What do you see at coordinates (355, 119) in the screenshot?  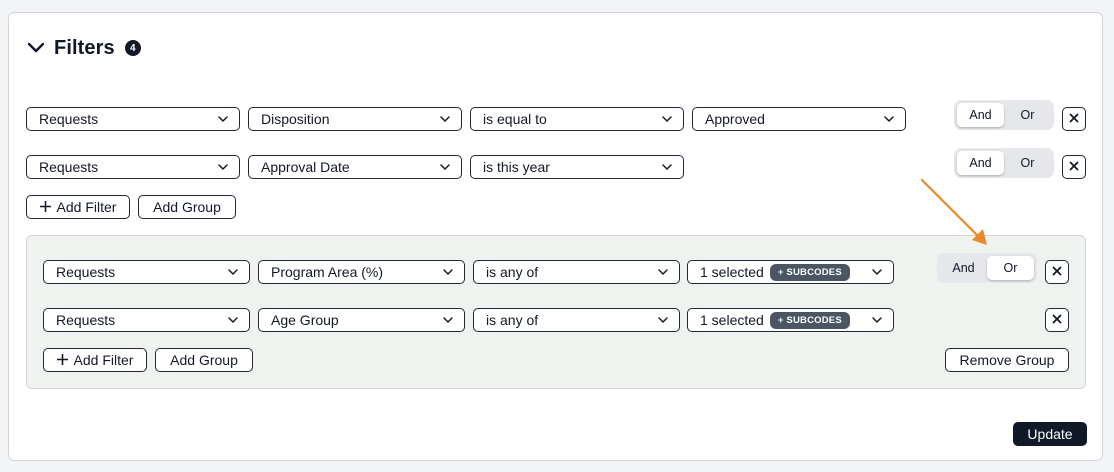 I see `field-select: Disposition` at bounding box center [355, 119].